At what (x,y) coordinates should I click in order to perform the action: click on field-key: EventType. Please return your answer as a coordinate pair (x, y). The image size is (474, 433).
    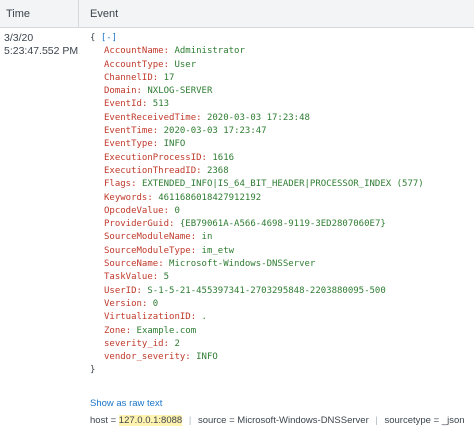
    Looking at the image, I should click on (128, 144).